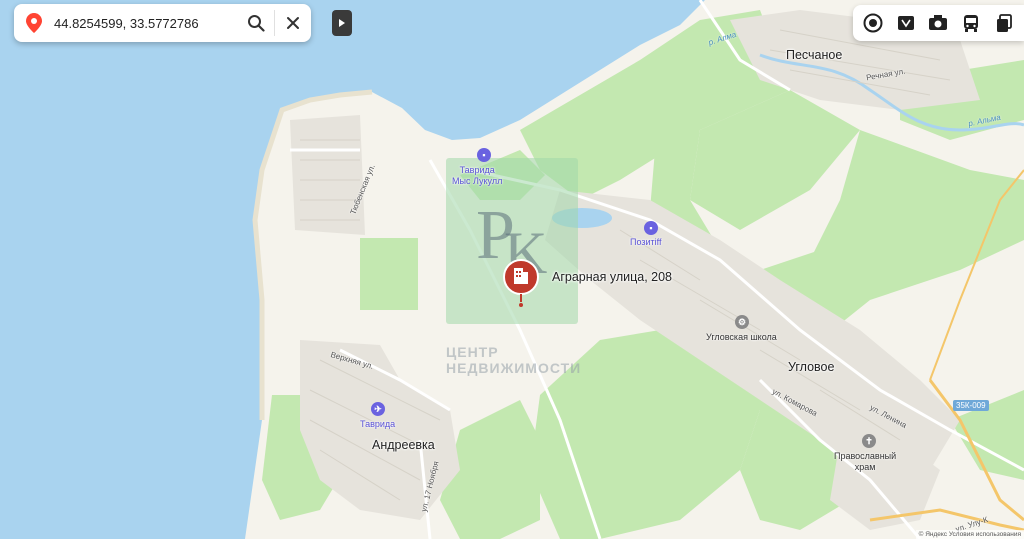 The image size is (1024, 539). I want to click on poi-label-church: Православный храм, so click(865, 462).